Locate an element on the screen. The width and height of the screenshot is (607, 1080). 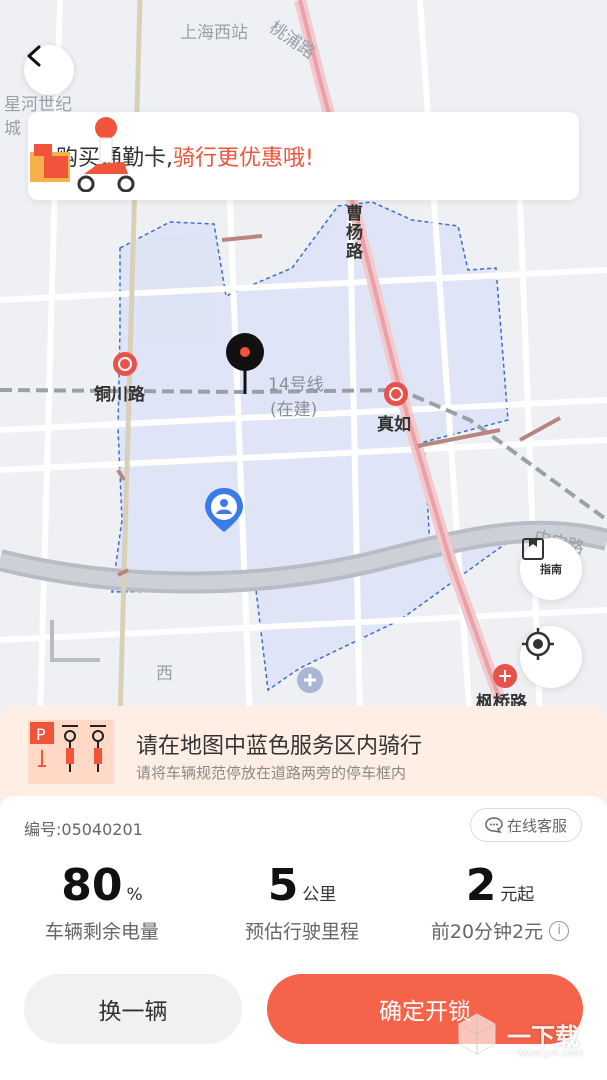
notice-title: 请在地图中蓝色服务区内骑行 is located at coordinates (279, 746).